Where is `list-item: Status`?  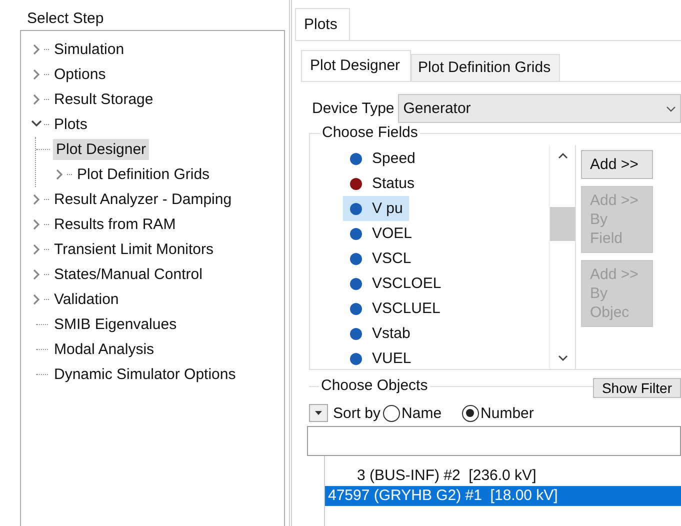 list-item: Status is located at coordinates (382, 183).